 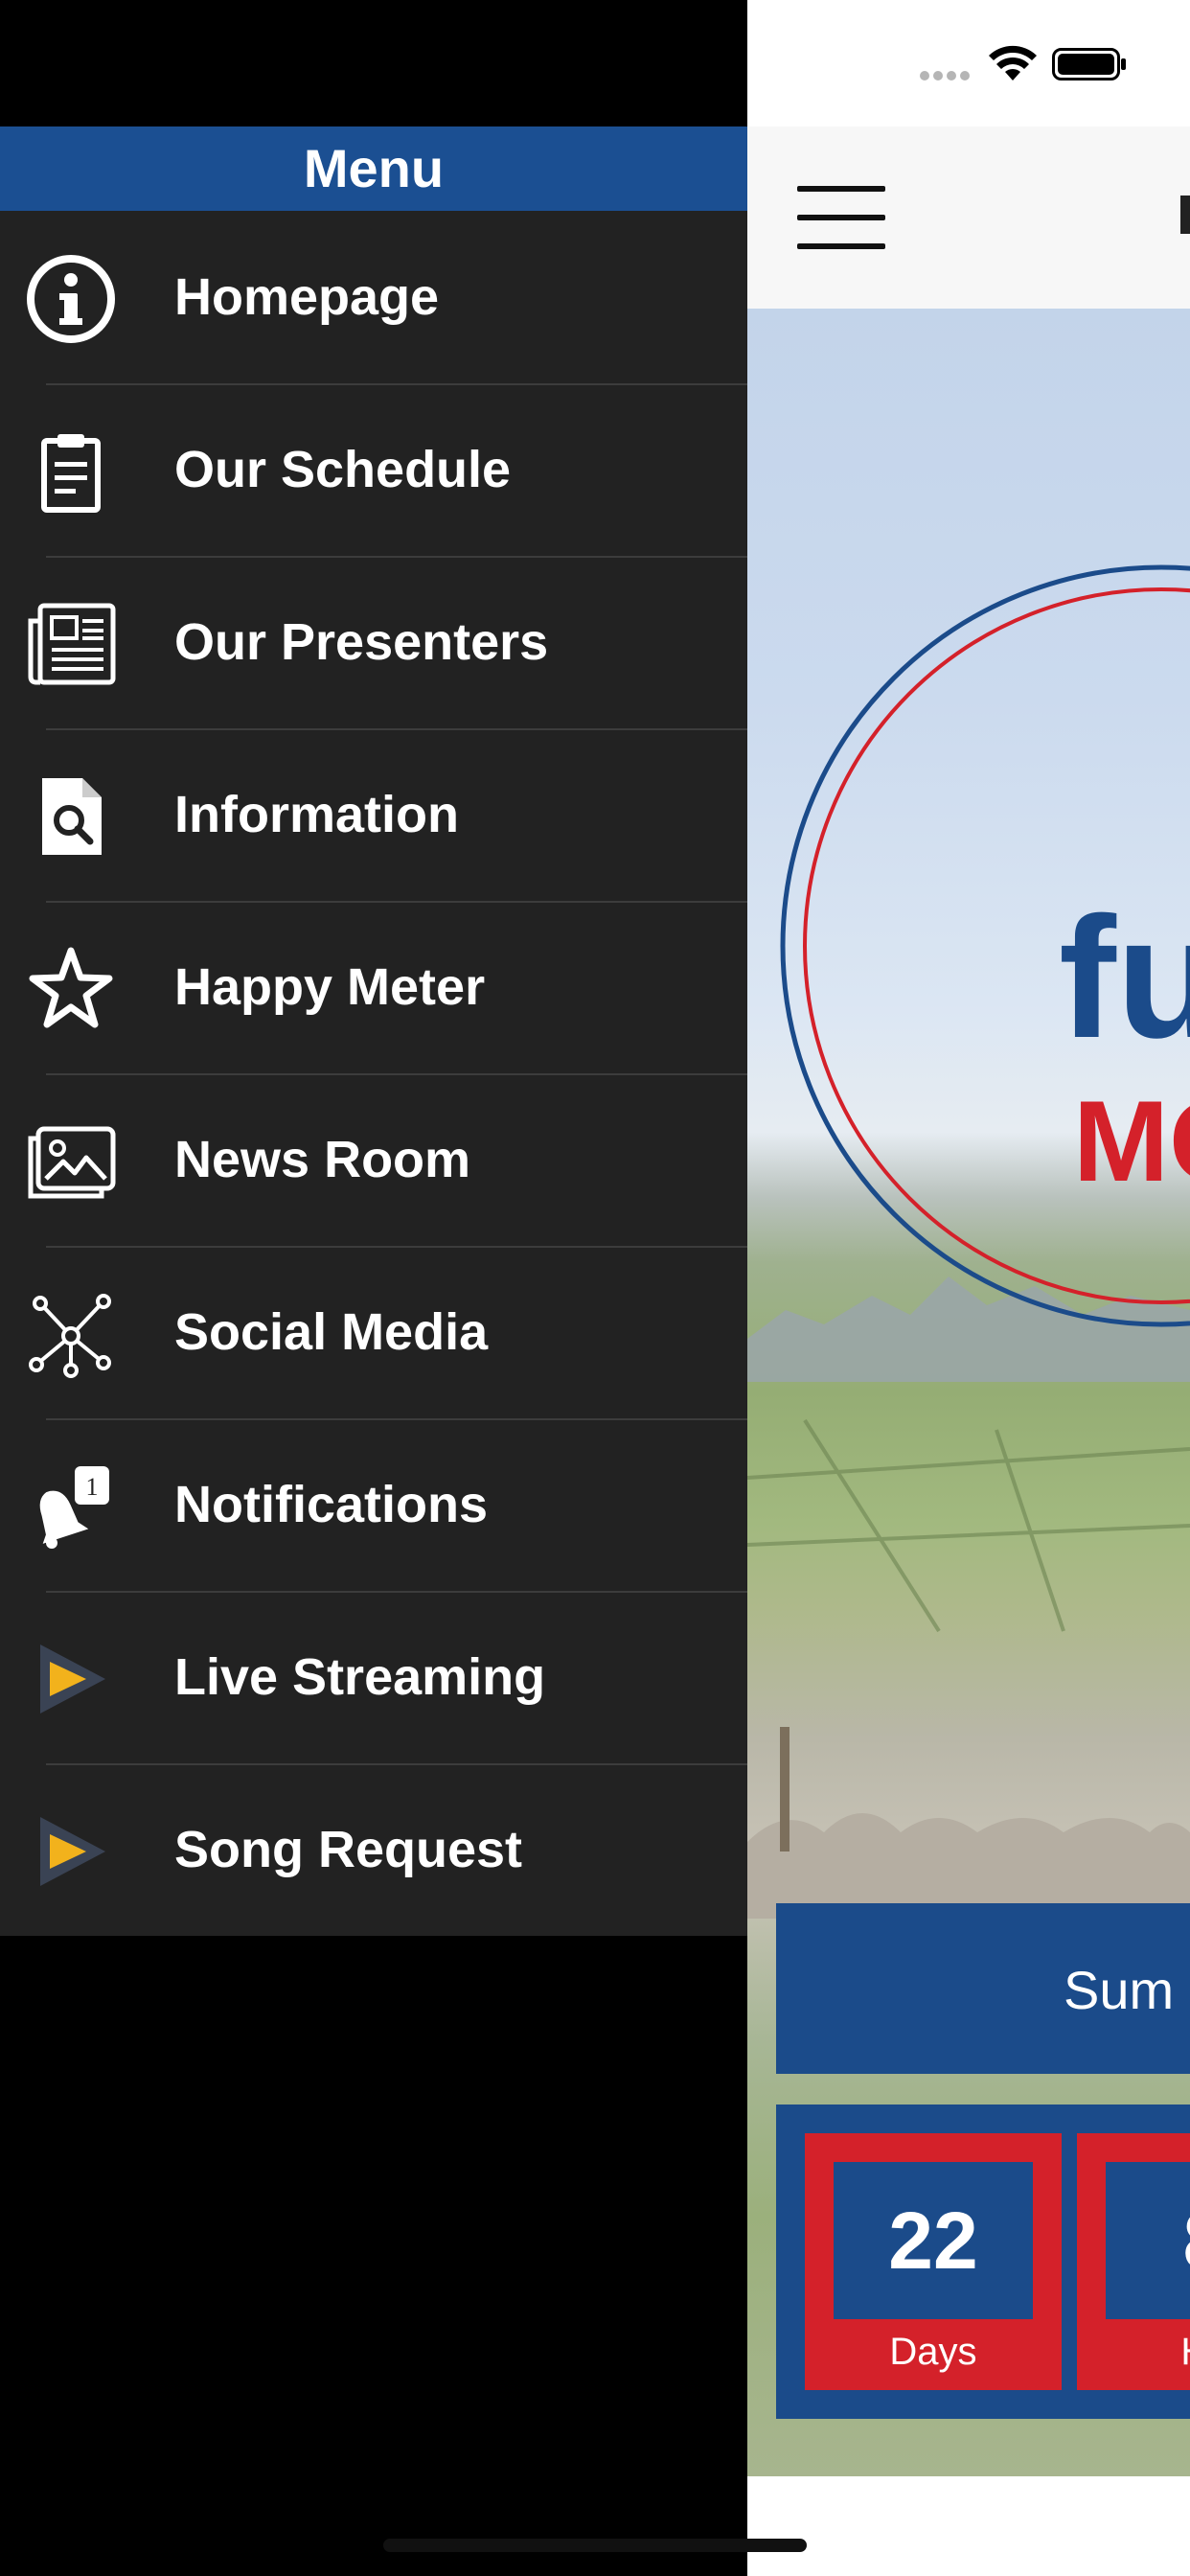 What do you see at coordinates (330, 987) in the screenshot?
I see `menu-item-label: Happy Meter` at bounding box center [330, 987].